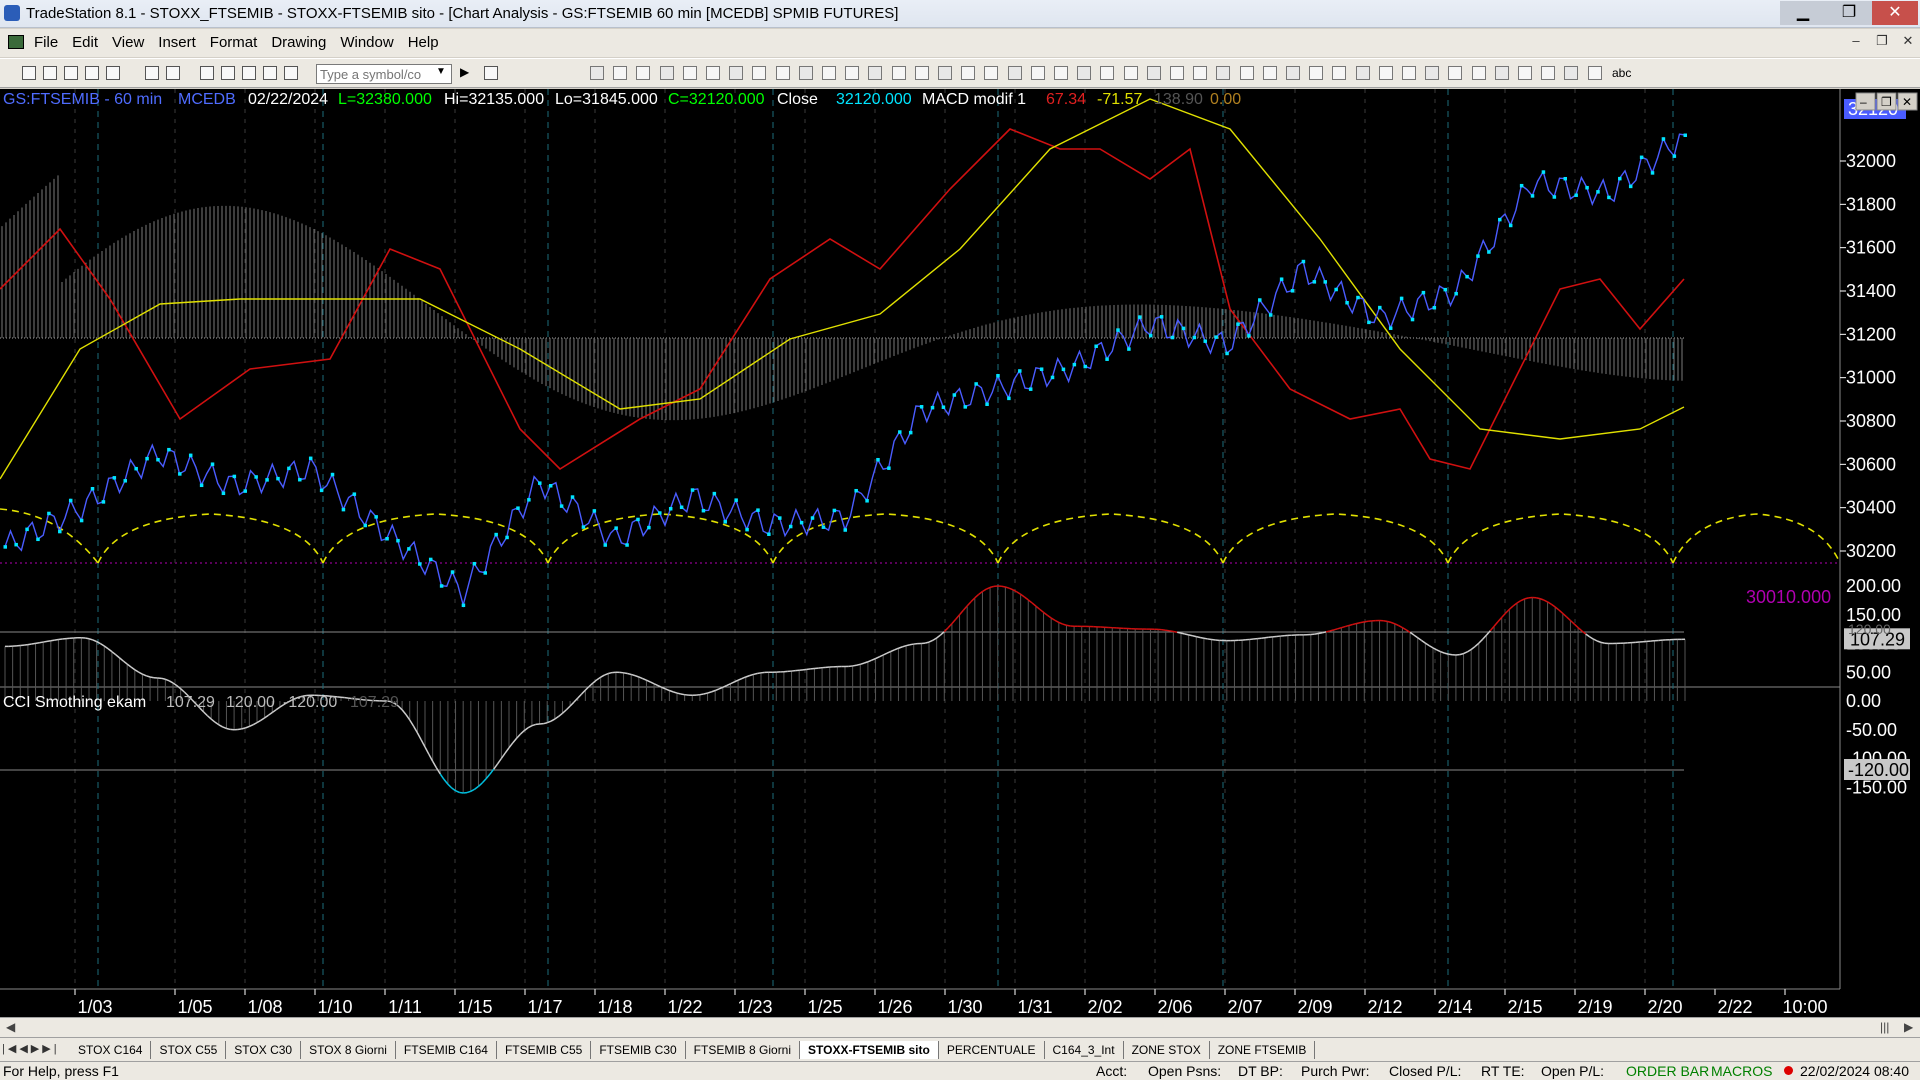 This screenshot has width=1920, height=1080. I want to click on tab-ftsemib-c164: FTSEMIB C164, so click(446, 1050).